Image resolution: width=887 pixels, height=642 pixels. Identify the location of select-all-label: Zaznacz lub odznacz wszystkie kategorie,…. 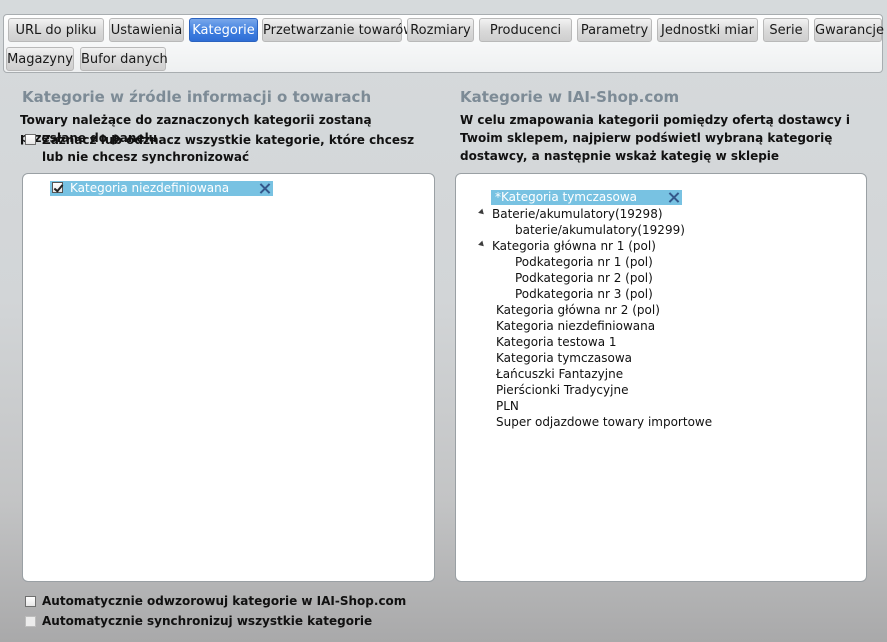
(228, 148).